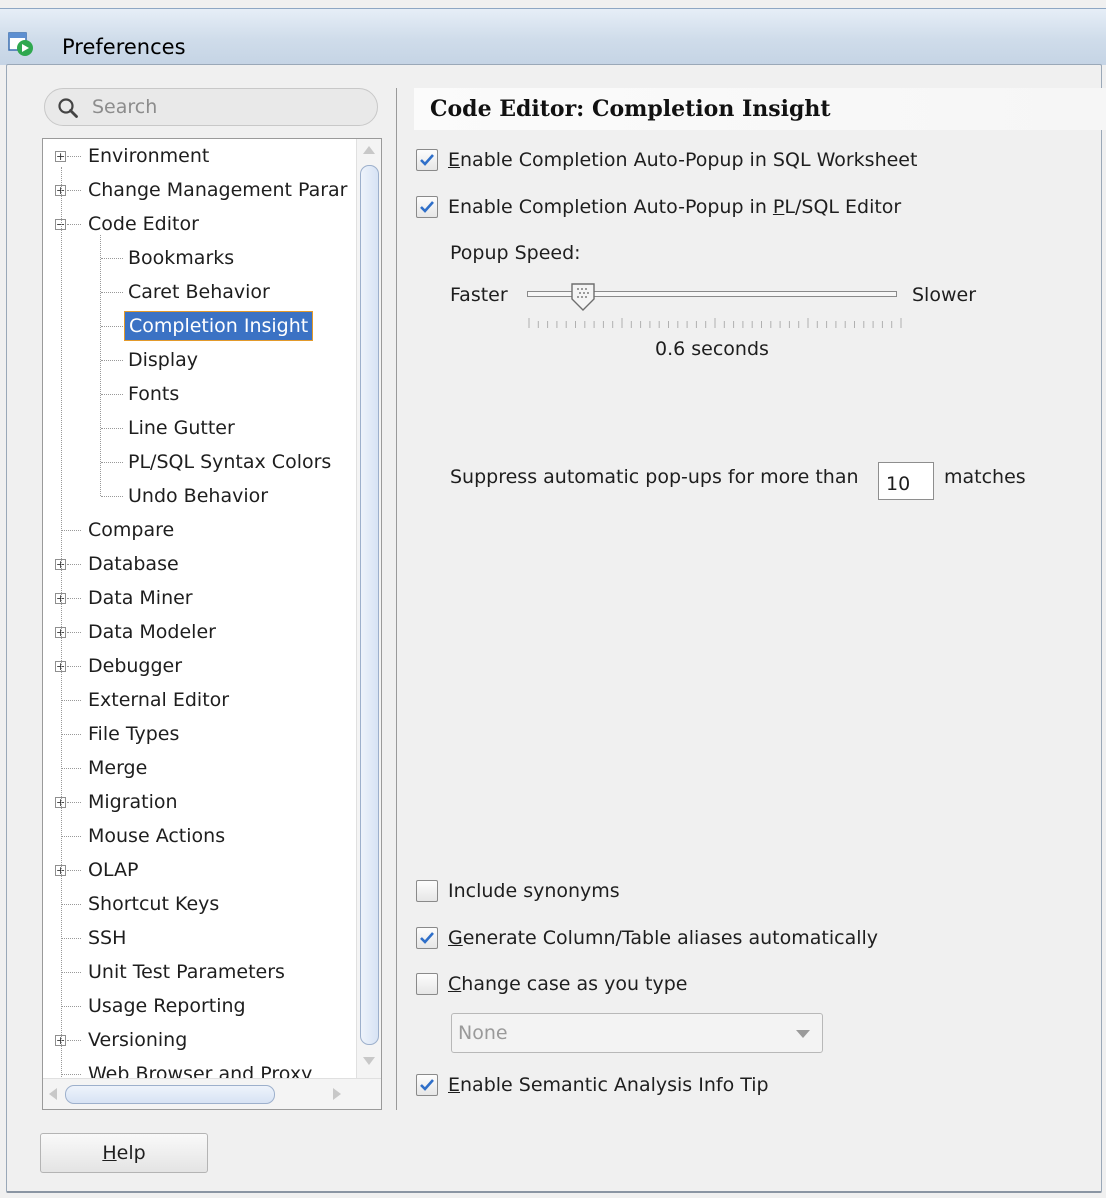  What do you see at coordinates (985, 477) in the screenshot?
I see `suppress-unit-label: matches` at bounding box center [985, 477].